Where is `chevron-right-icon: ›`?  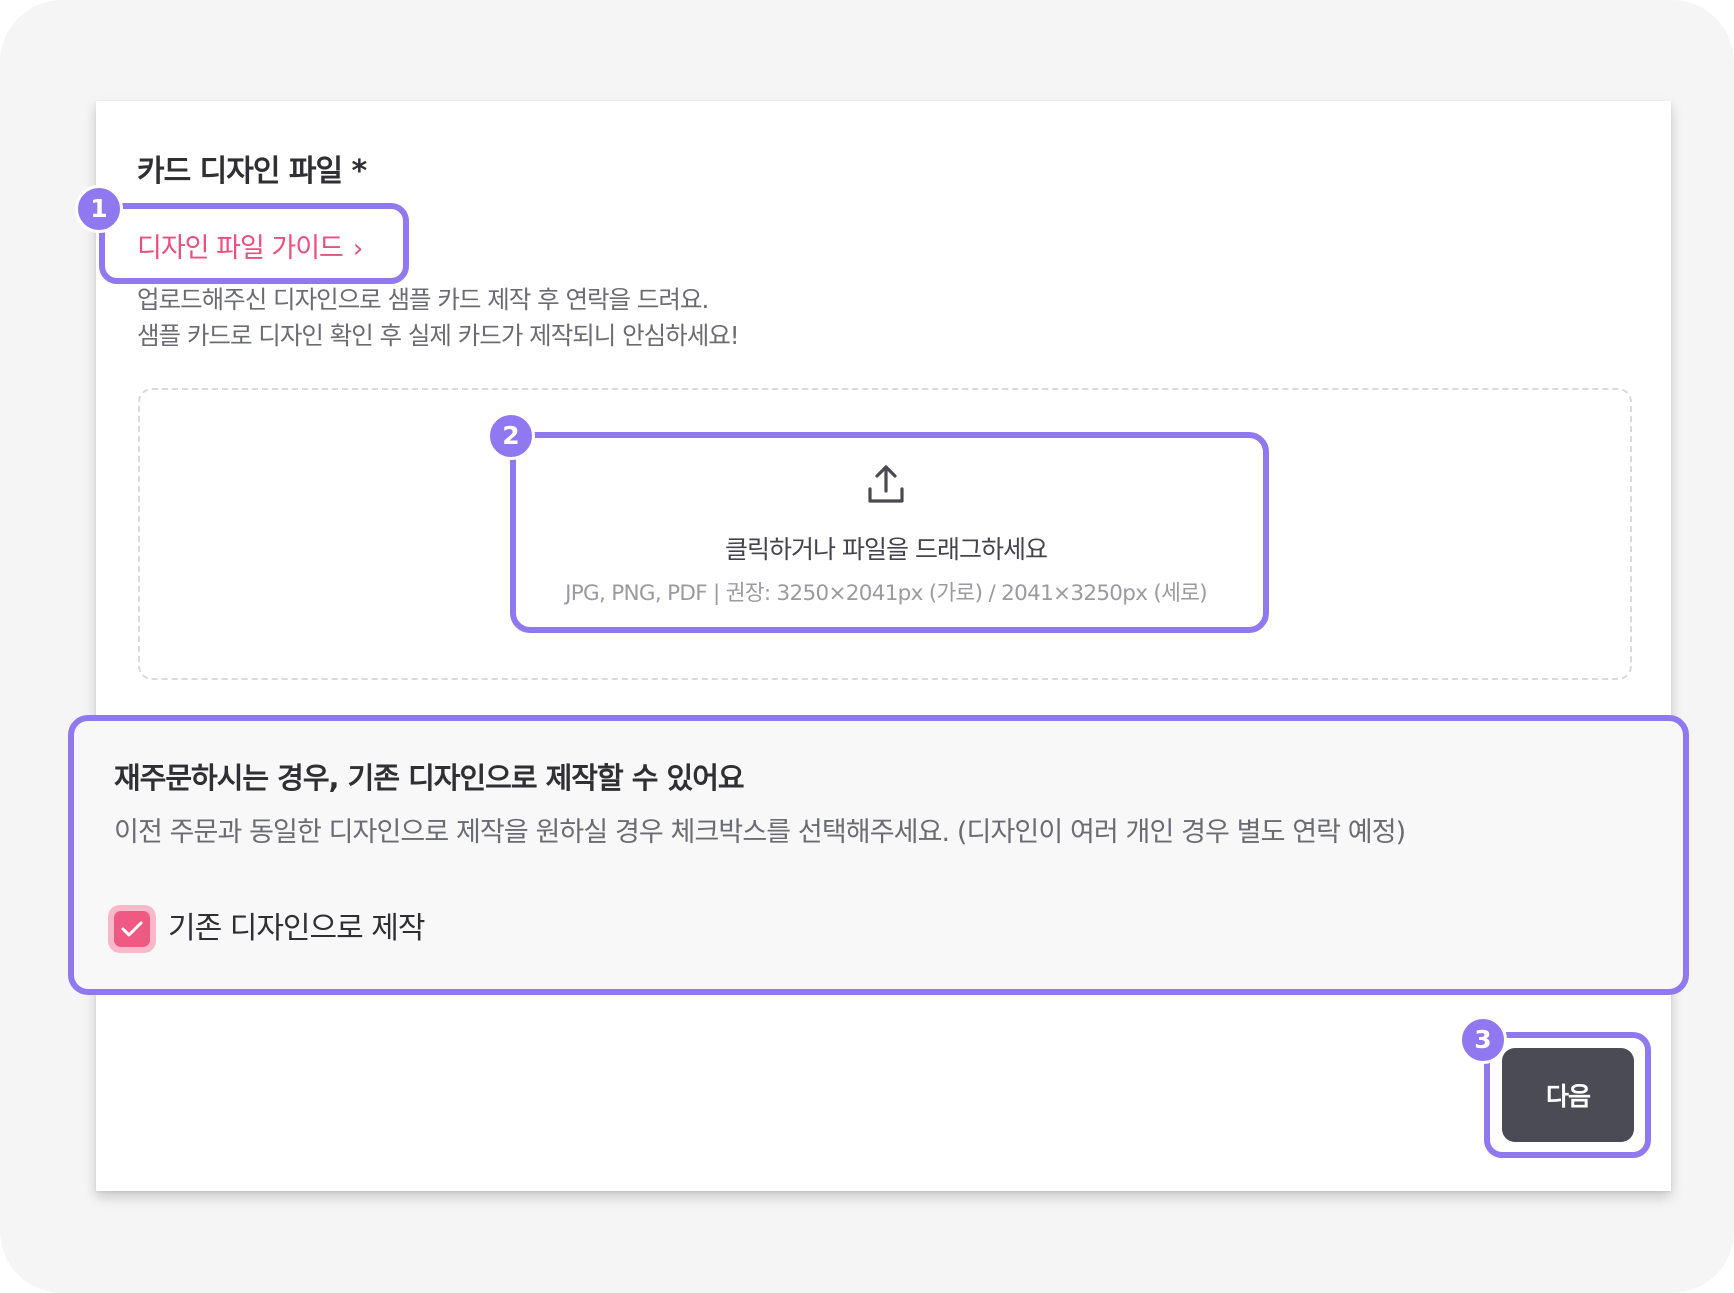 chevron-right-icon: › is located at coordinates (357, 249).